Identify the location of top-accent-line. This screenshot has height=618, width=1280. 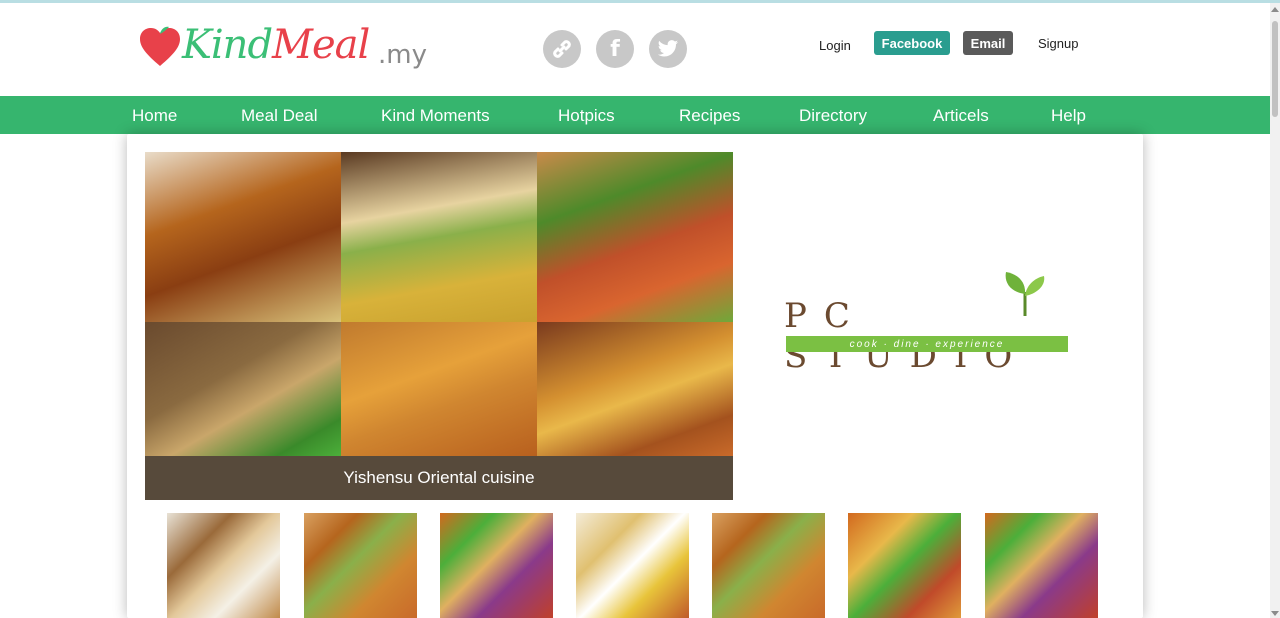
(640, 1).